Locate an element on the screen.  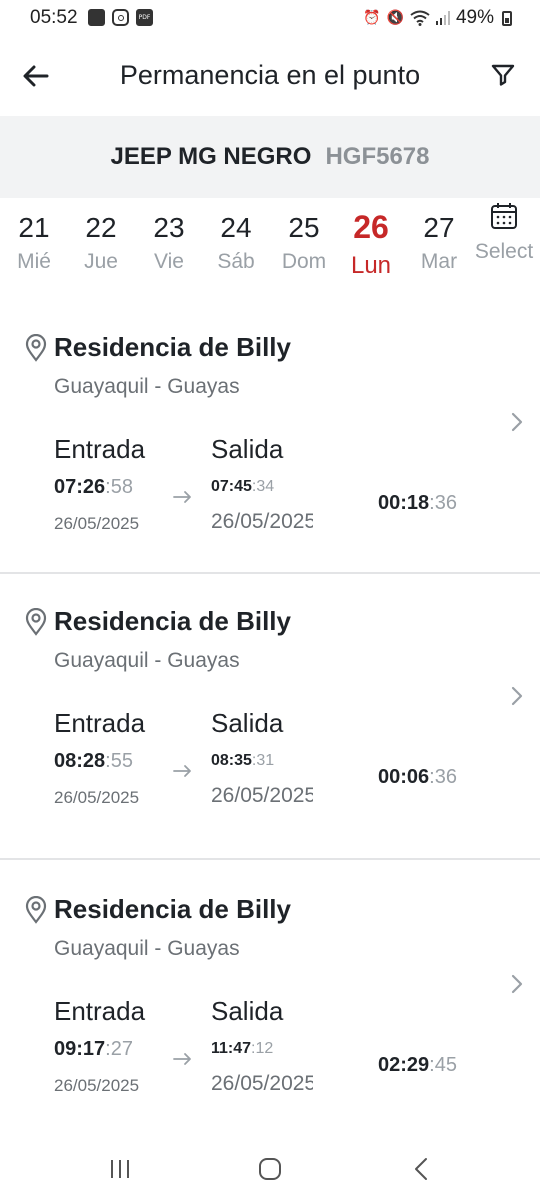
day-item-selected: 26 Lun is located at coordinates (371, 244).